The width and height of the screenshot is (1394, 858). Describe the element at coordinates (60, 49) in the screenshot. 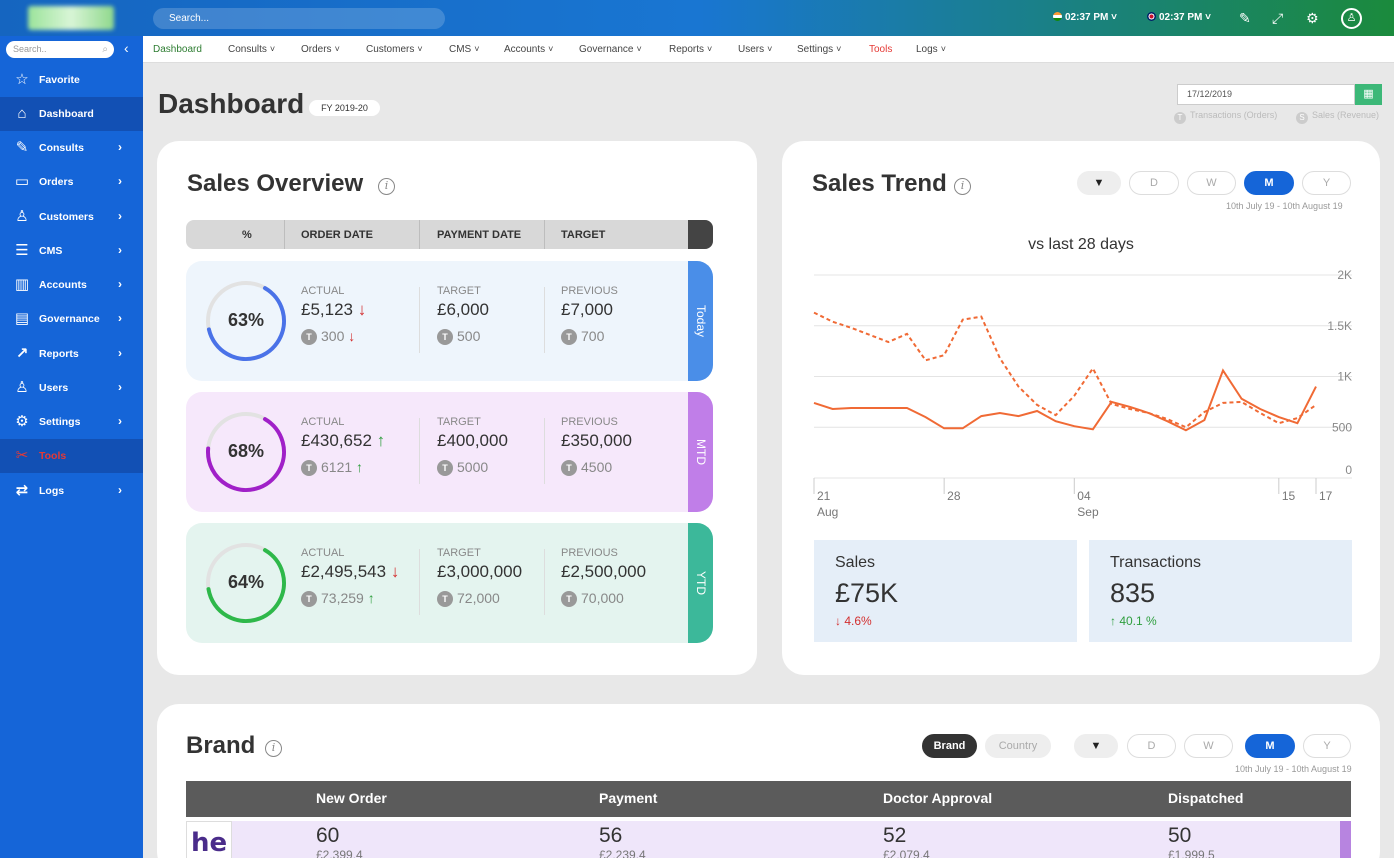

I see `sidebar-search-input: Search.. ⌕` at that location.